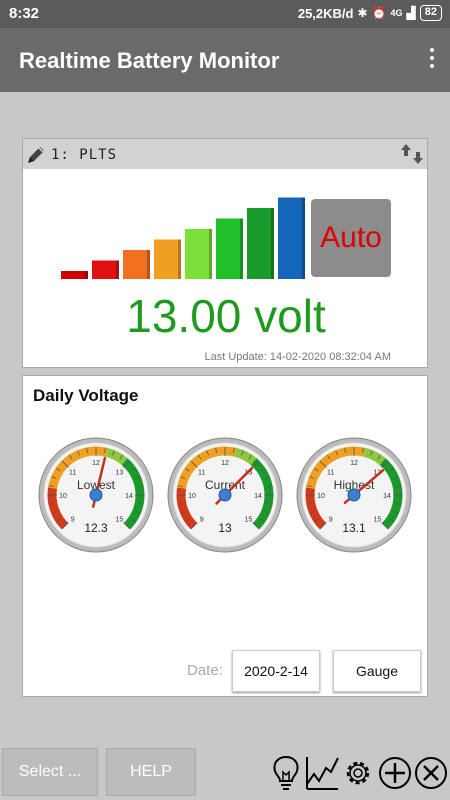  What do you see at coordinates (432, 59) in the screenshot?
I see `overflow-menu-icon` at bounding box center [432, 59].